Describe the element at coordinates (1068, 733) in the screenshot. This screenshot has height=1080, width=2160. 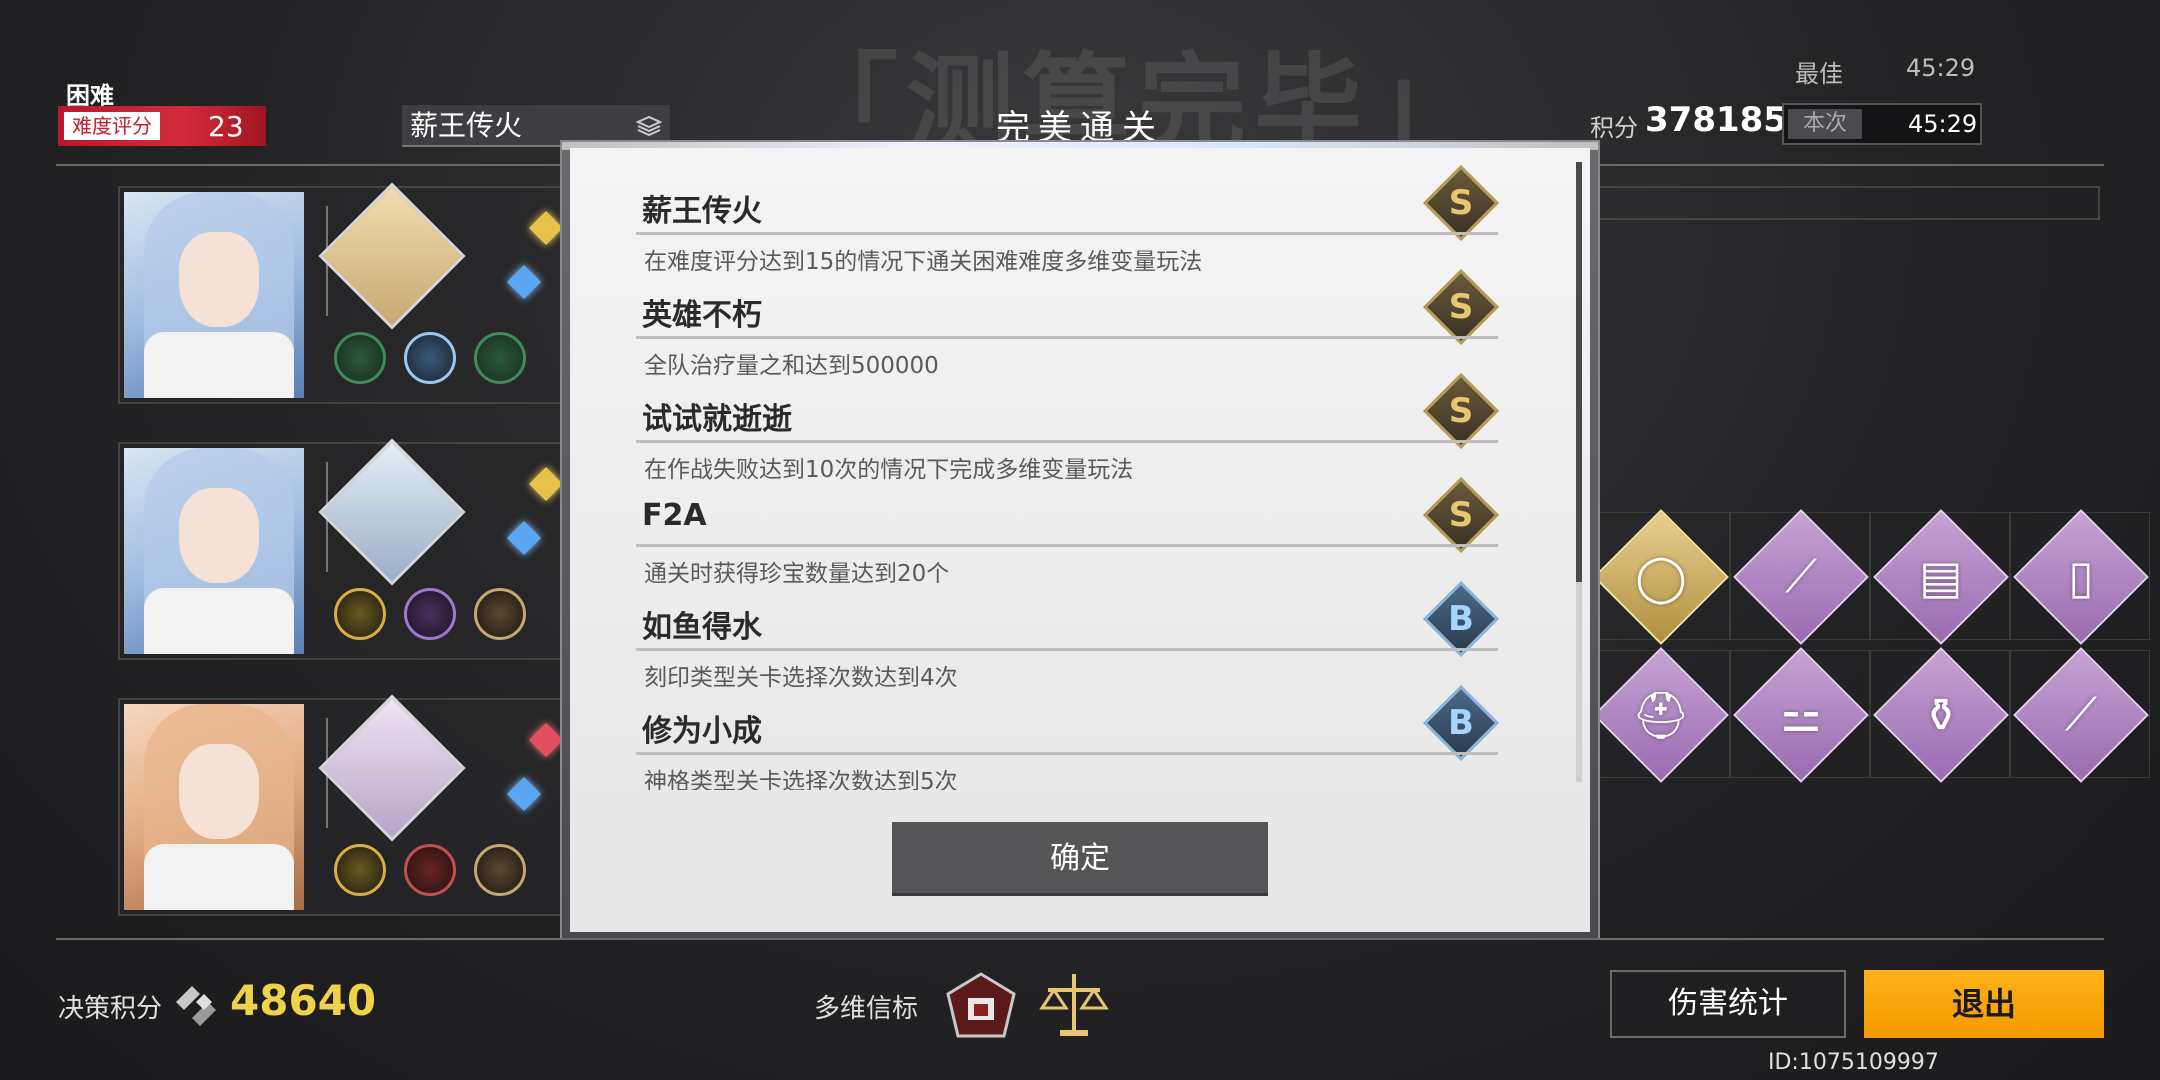
I see `achievement-item: 修为小成 B 神格类型关卡选择次数达到5次` at that location.